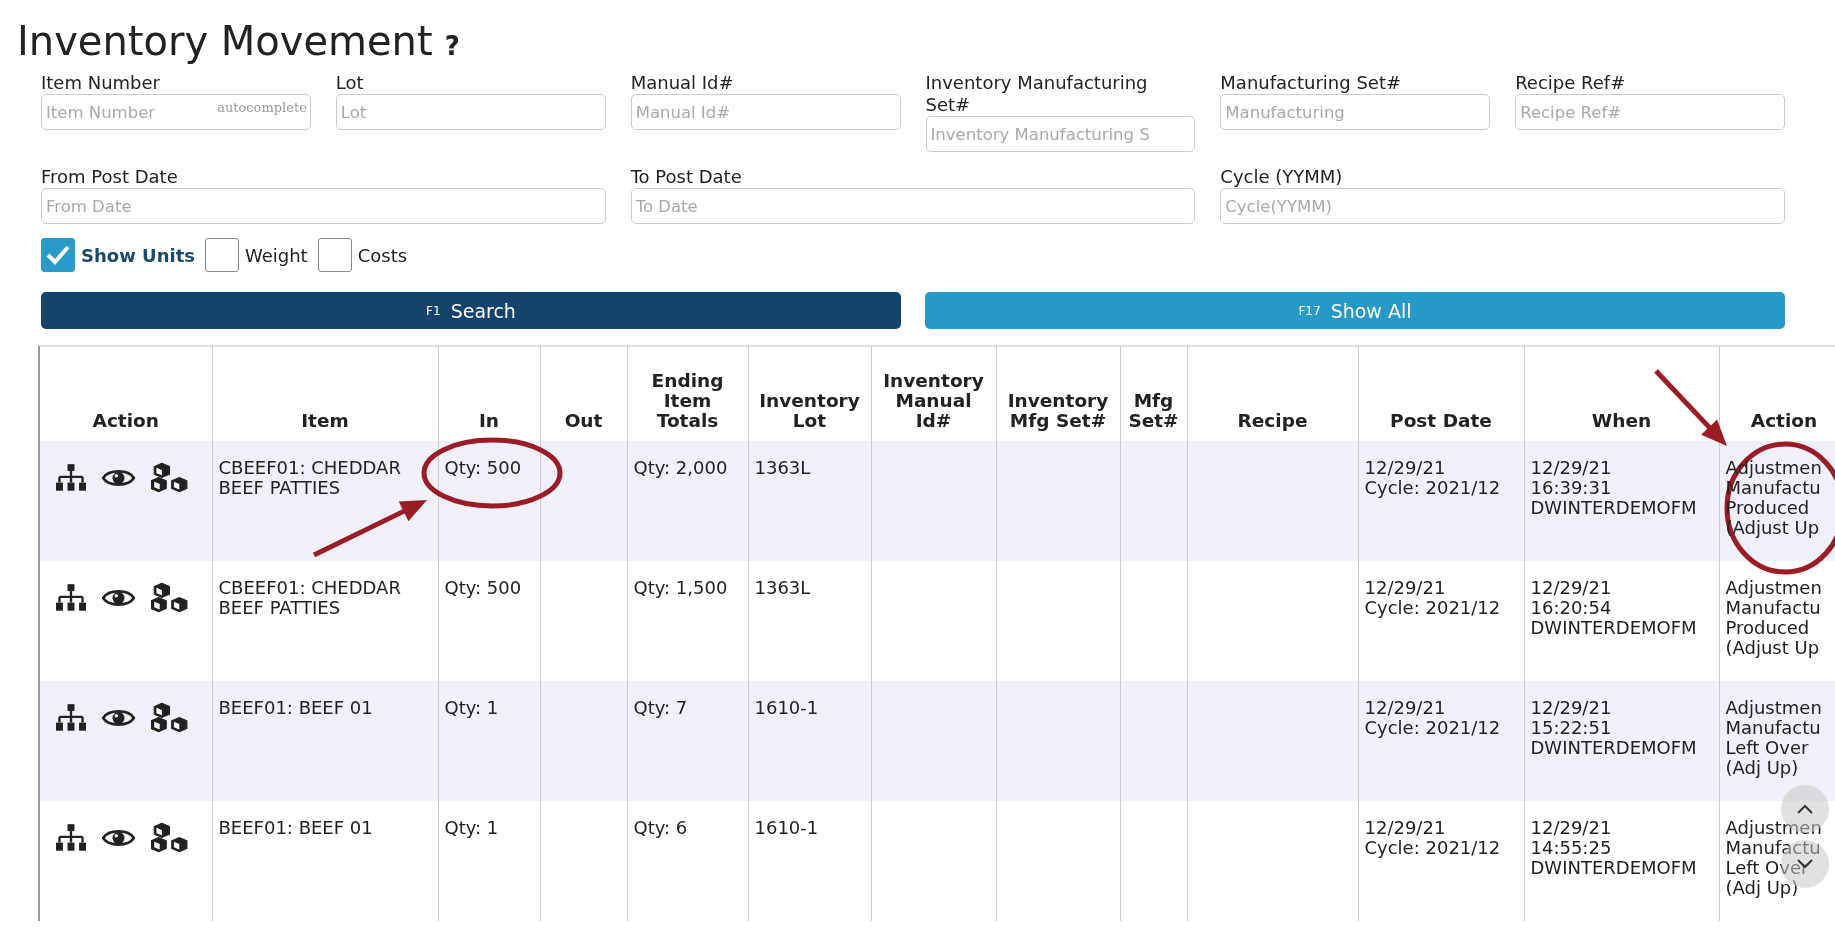 Image resolution: width=1835 pixels, height=932 pixels. Describe the element at coordinates (687, 741) in the screenshot. I see `table-cell: Qty: 7` at that location.